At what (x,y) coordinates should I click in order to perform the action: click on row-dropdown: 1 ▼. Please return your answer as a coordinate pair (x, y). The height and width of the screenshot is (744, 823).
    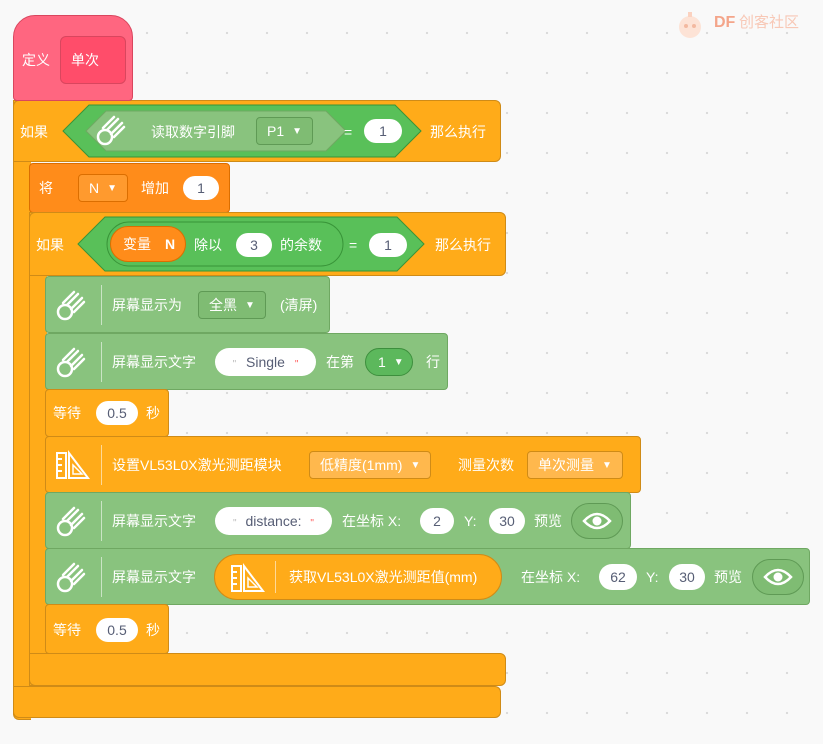
    Looking at the image, I should click on (389, 362).